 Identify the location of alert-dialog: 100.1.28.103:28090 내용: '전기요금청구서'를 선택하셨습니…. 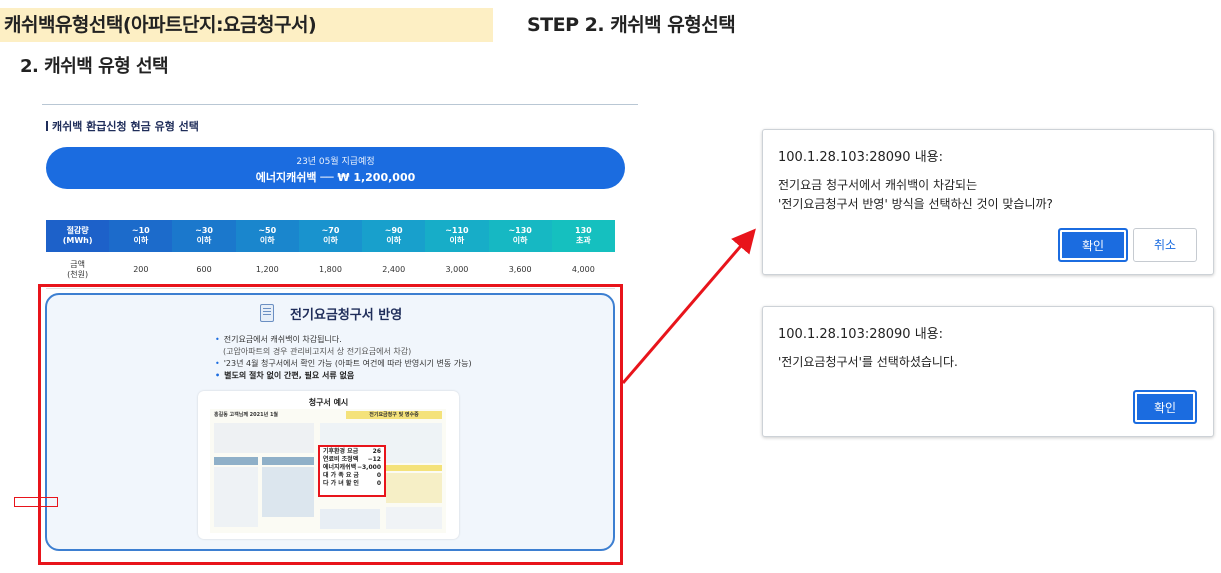
(988, 371).